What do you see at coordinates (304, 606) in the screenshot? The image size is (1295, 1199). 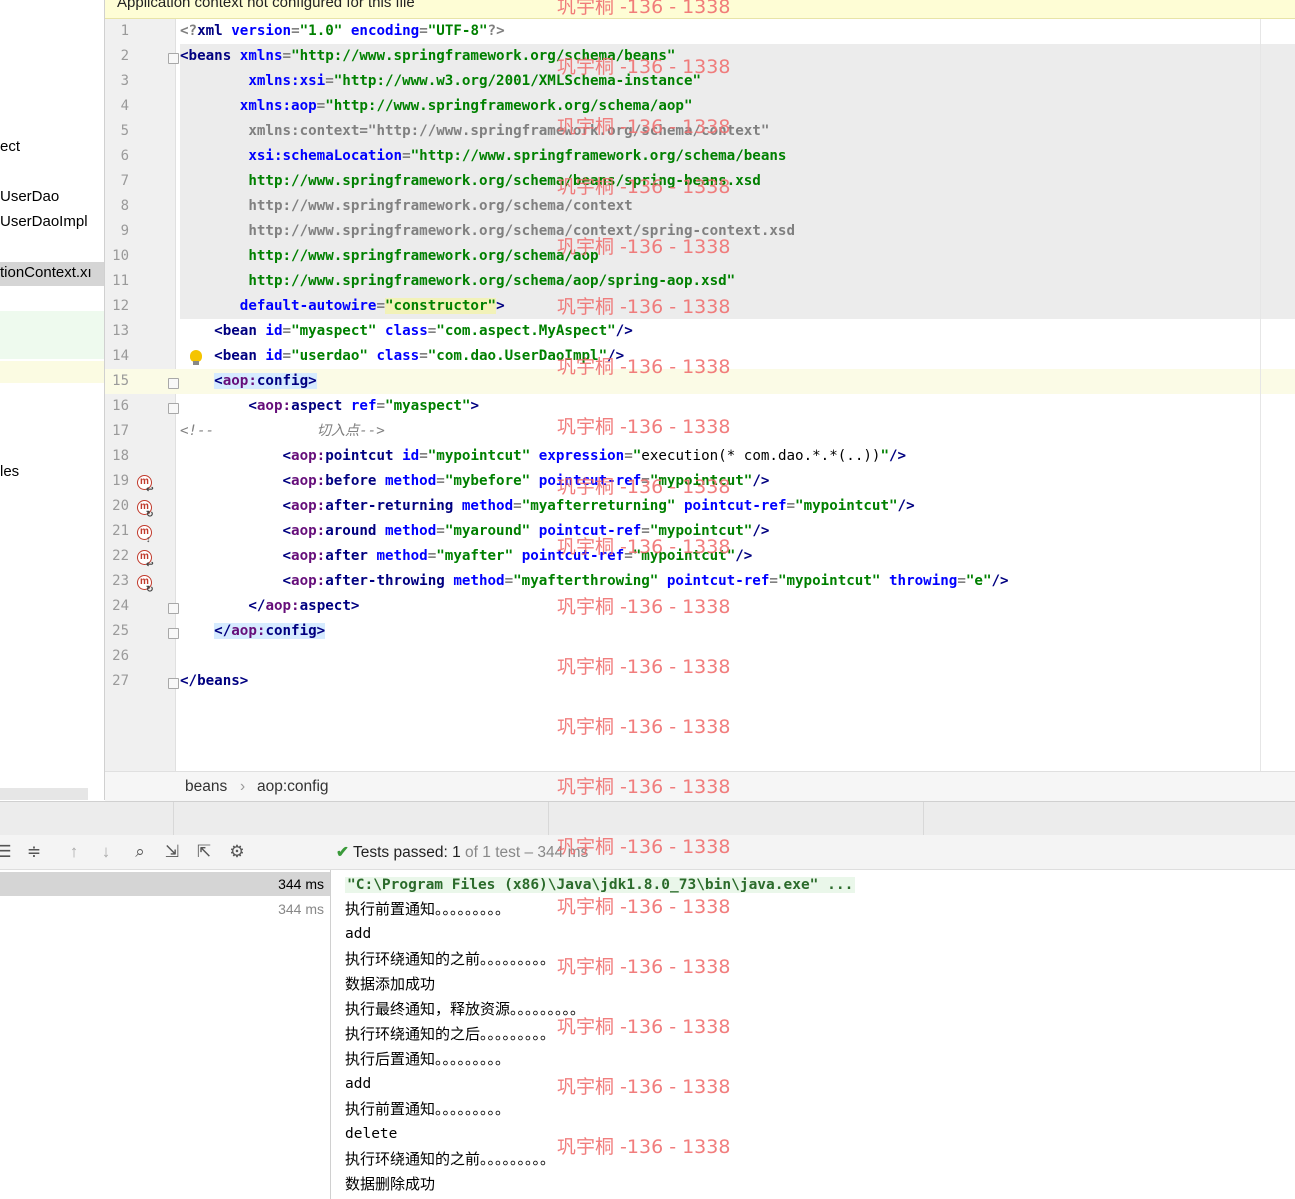 I see `code-line-24: </aop:aspect>` at bounding box center [304, 606].